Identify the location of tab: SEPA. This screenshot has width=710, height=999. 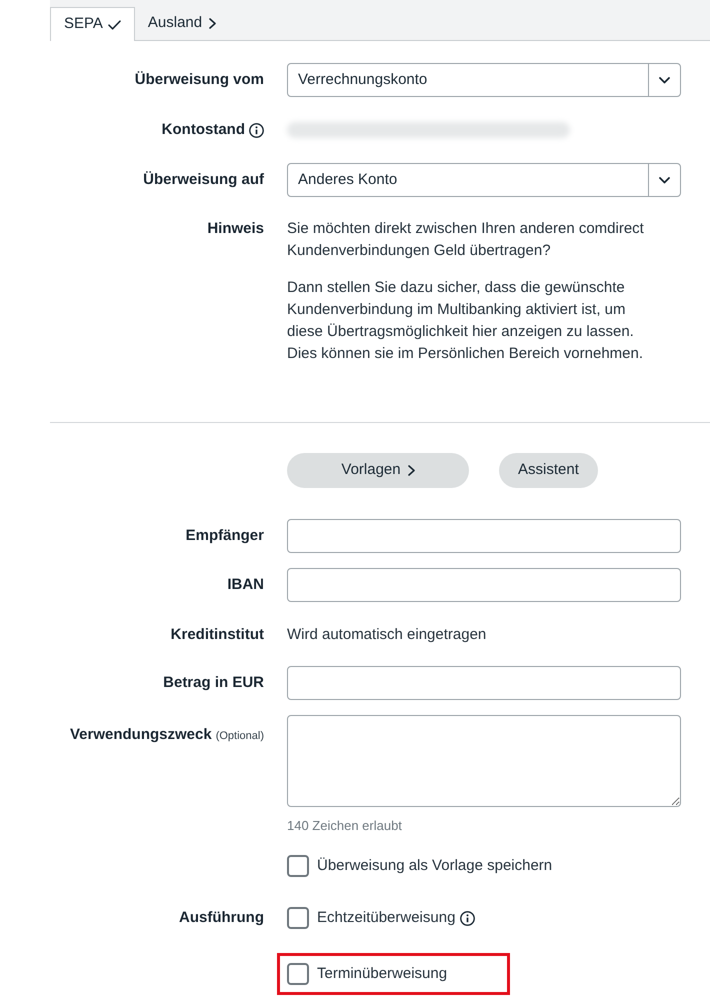
(92, 24).